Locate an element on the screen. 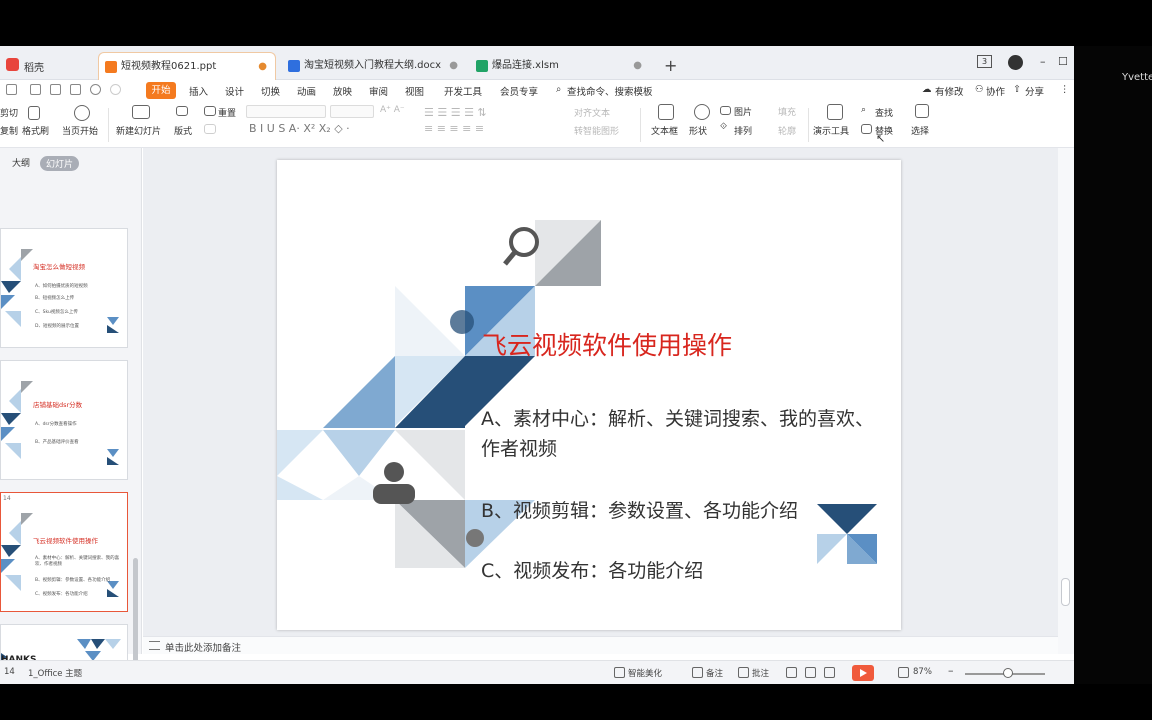 Image resolution: width=1152 pixels, height=720 pixels. doc-tab-docx: 淘宝短视频入门教程大纲.docx ● is located at coordinates (374, 66).